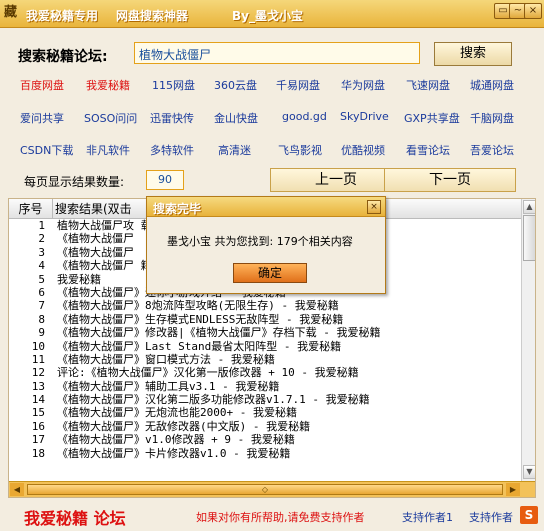 The width and height of the screenshot is (544, 531). I want to click on link-huawei: 华为网盘, so click(363, 85).